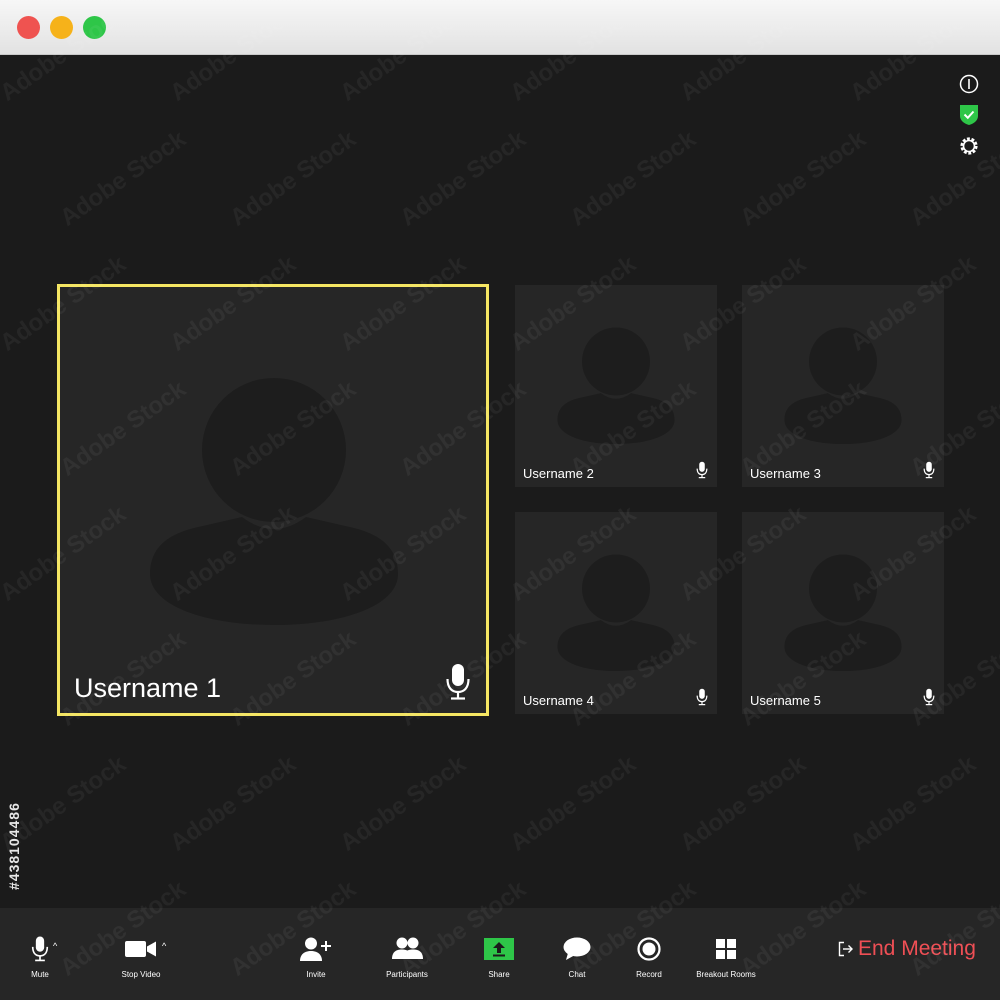 Image resolution: width=1000 pixels, height=1000 pixels. What do you see at coordinates (40, 974) in the screenshot?
I see `mute-label: Mute` at bounding box center [40, 974].